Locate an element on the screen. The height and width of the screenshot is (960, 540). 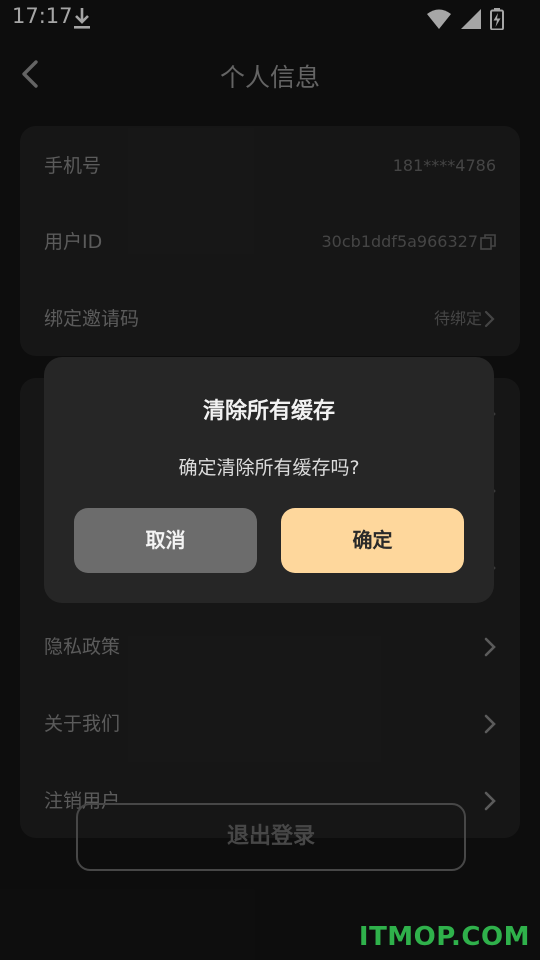
confirm-button: 确定 is located at coordinates (372, 540).